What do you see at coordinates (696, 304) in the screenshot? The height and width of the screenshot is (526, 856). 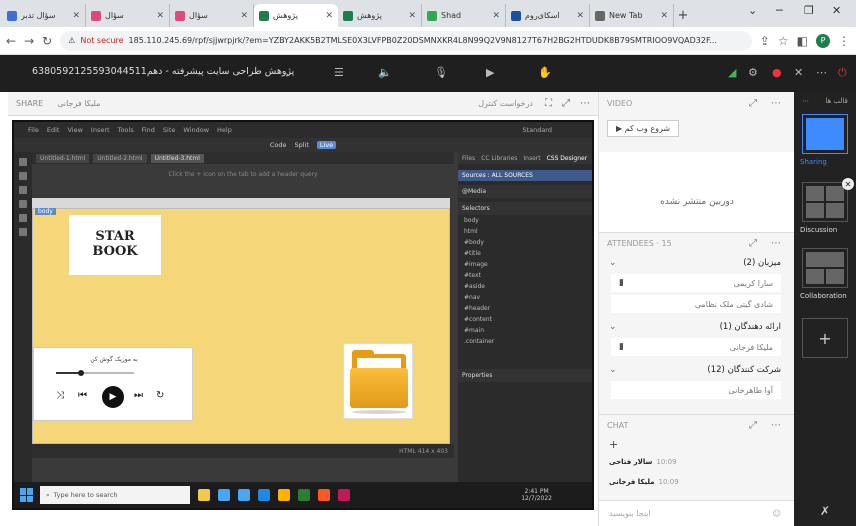 I see `attendee-row: شادی گیتی ملک نظامی` at bounding box center [696, 304].